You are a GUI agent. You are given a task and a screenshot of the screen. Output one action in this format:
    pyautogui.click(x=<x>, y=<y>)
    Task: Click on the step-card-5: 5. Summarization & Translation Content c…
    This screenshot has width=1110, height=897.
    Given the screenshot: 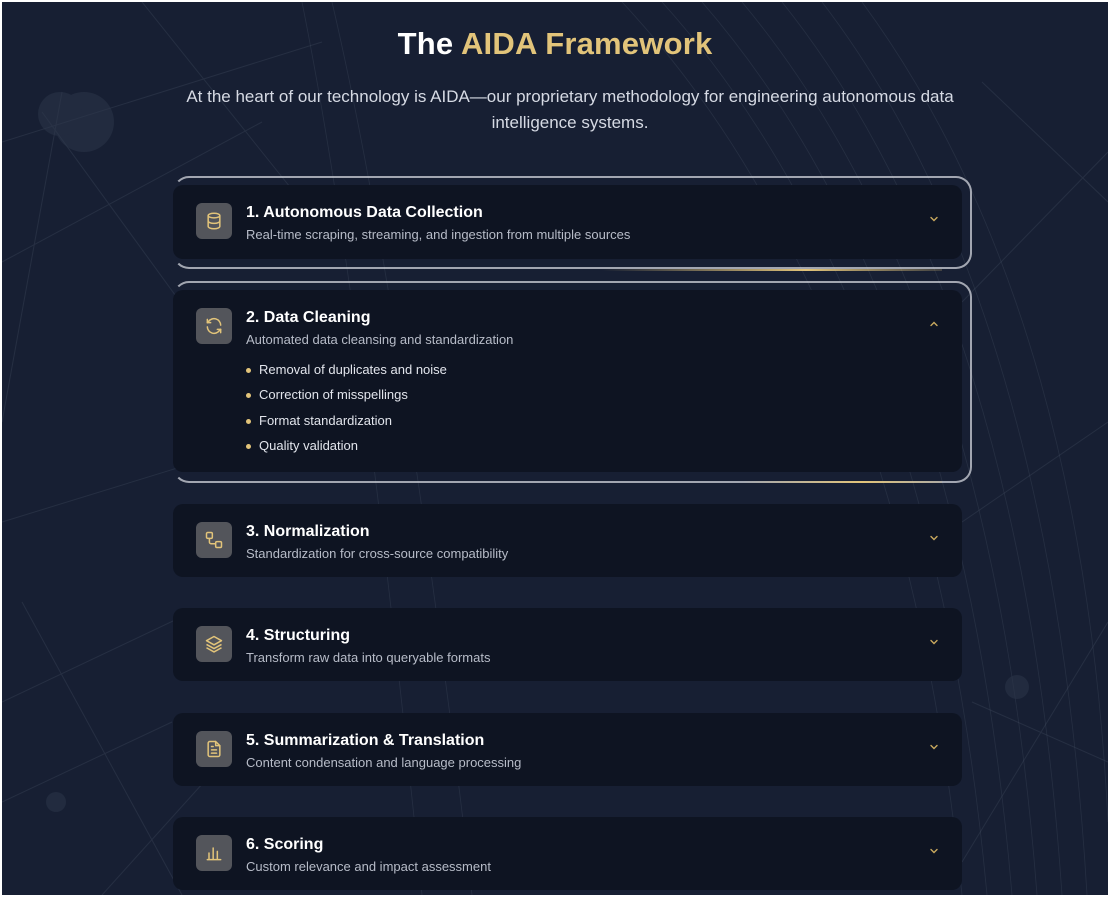 What is the action you would take?
    pyautogui.click(x=567, y=749)
    